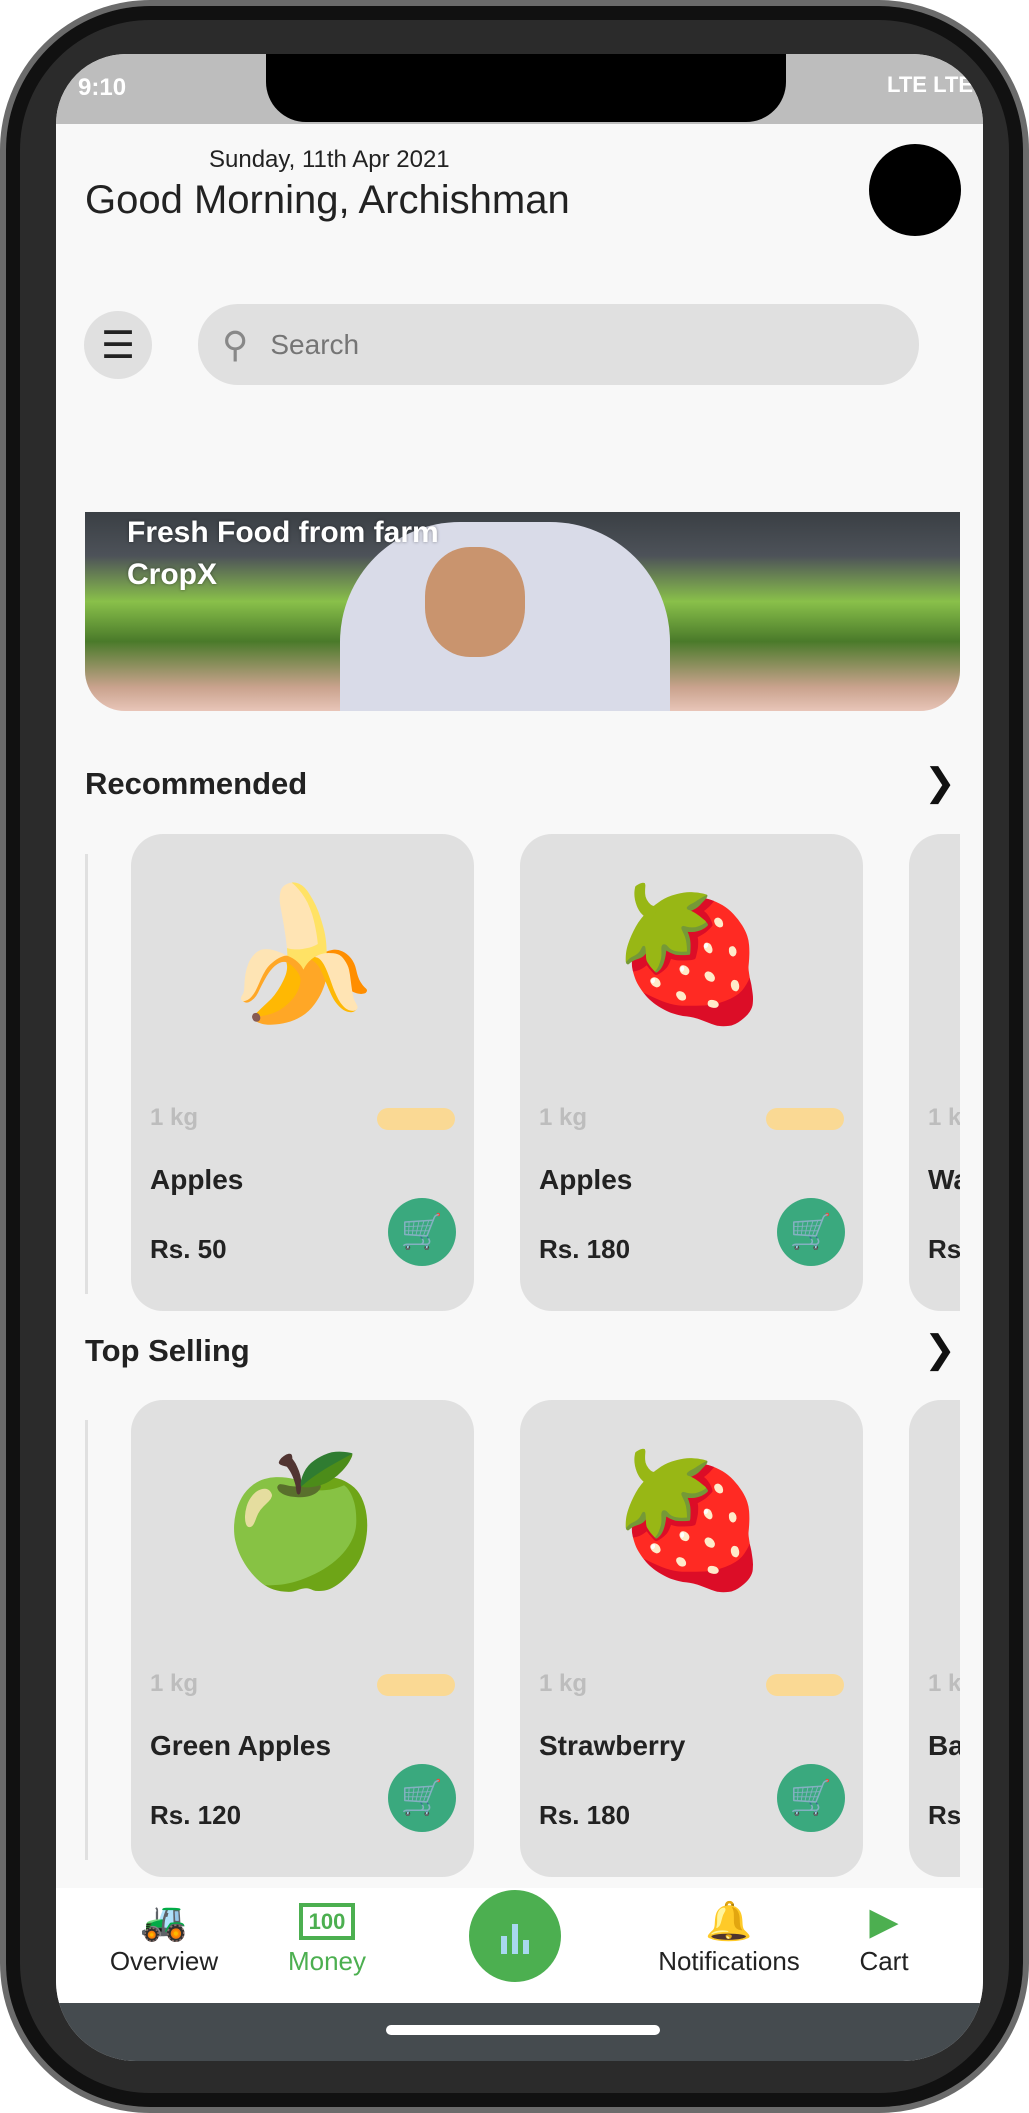 The width and height of the screenshot is (1029, 2113). What do you see at coordinates (167, 1350) in the screenshot?
I see `section-title-top-selling: Top Selling` at bounding box center [167, 1350].